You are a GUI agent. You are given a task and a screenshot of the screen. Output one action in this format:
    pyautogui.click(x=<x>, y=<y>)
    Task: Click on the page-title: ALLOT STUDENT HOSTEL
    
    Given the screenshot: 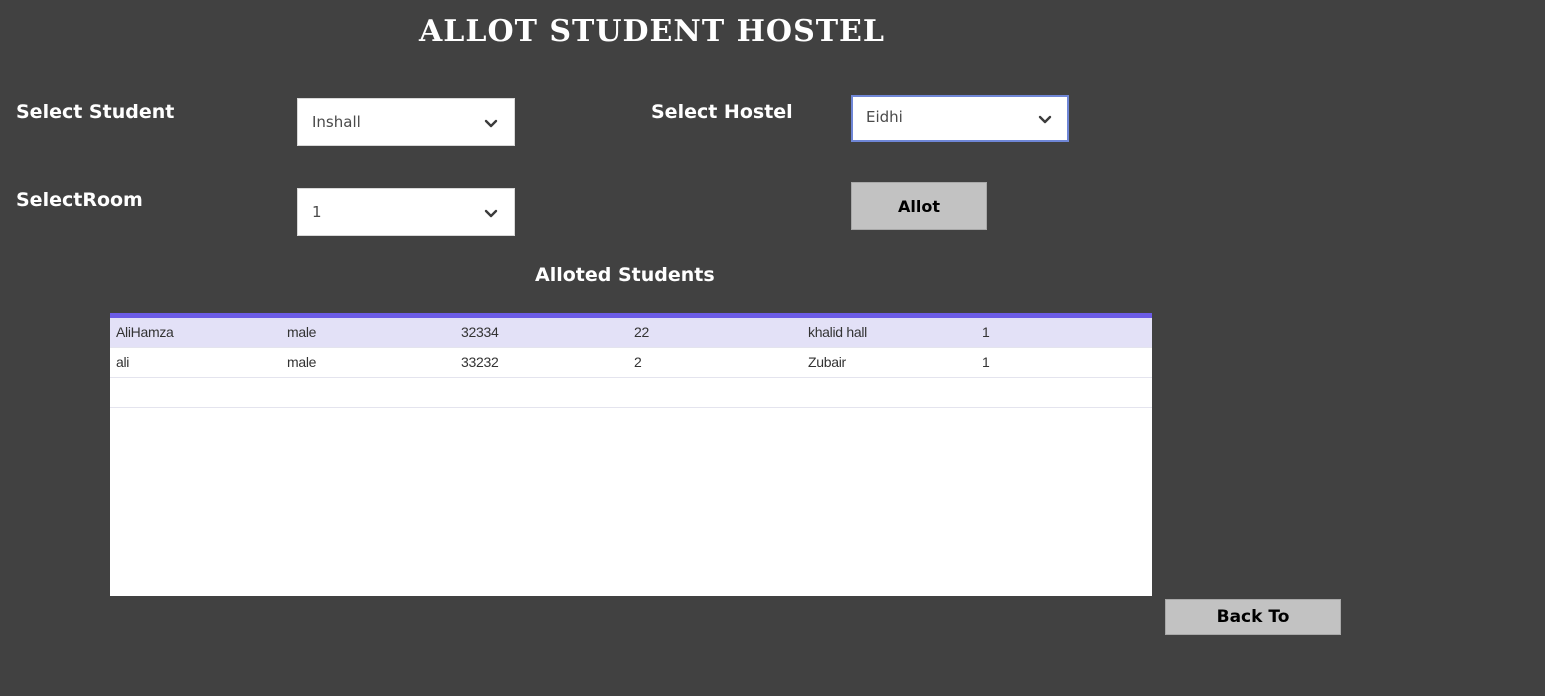 What is the action you would take?
    pyautogui.click(x=652, y=31)
    